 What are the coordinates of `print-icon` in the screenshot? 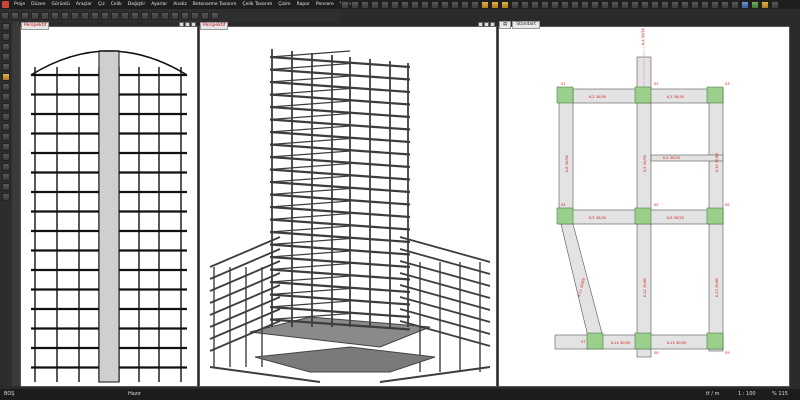 It's located at (35, 15).